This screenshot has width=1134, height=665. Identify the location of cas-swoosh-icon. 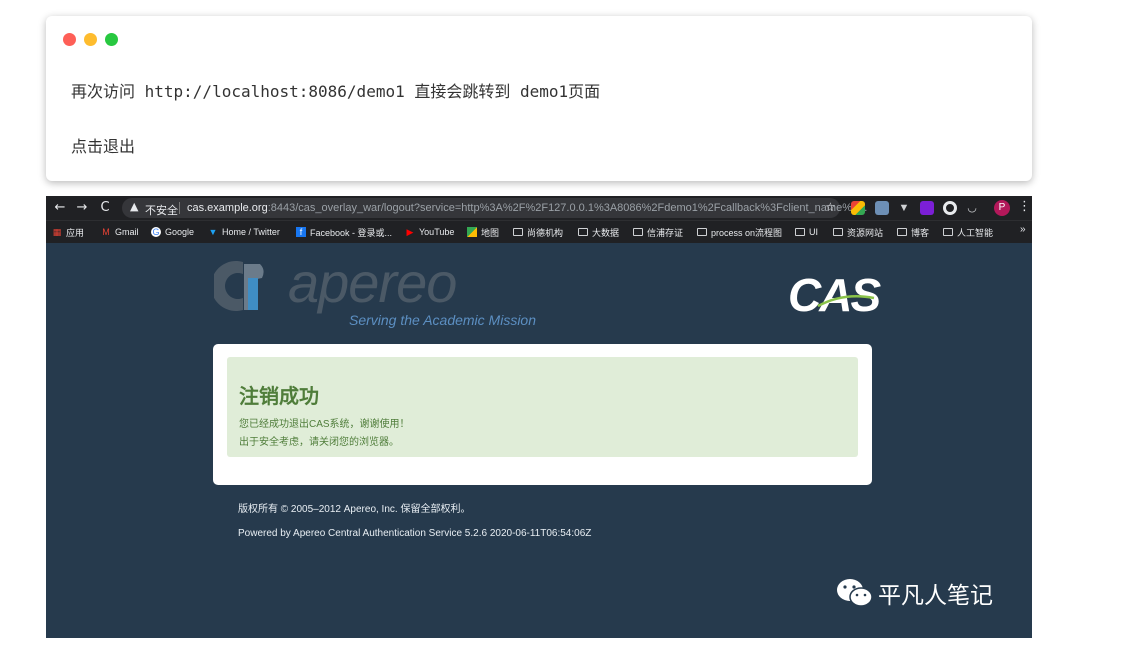
(846, 301).